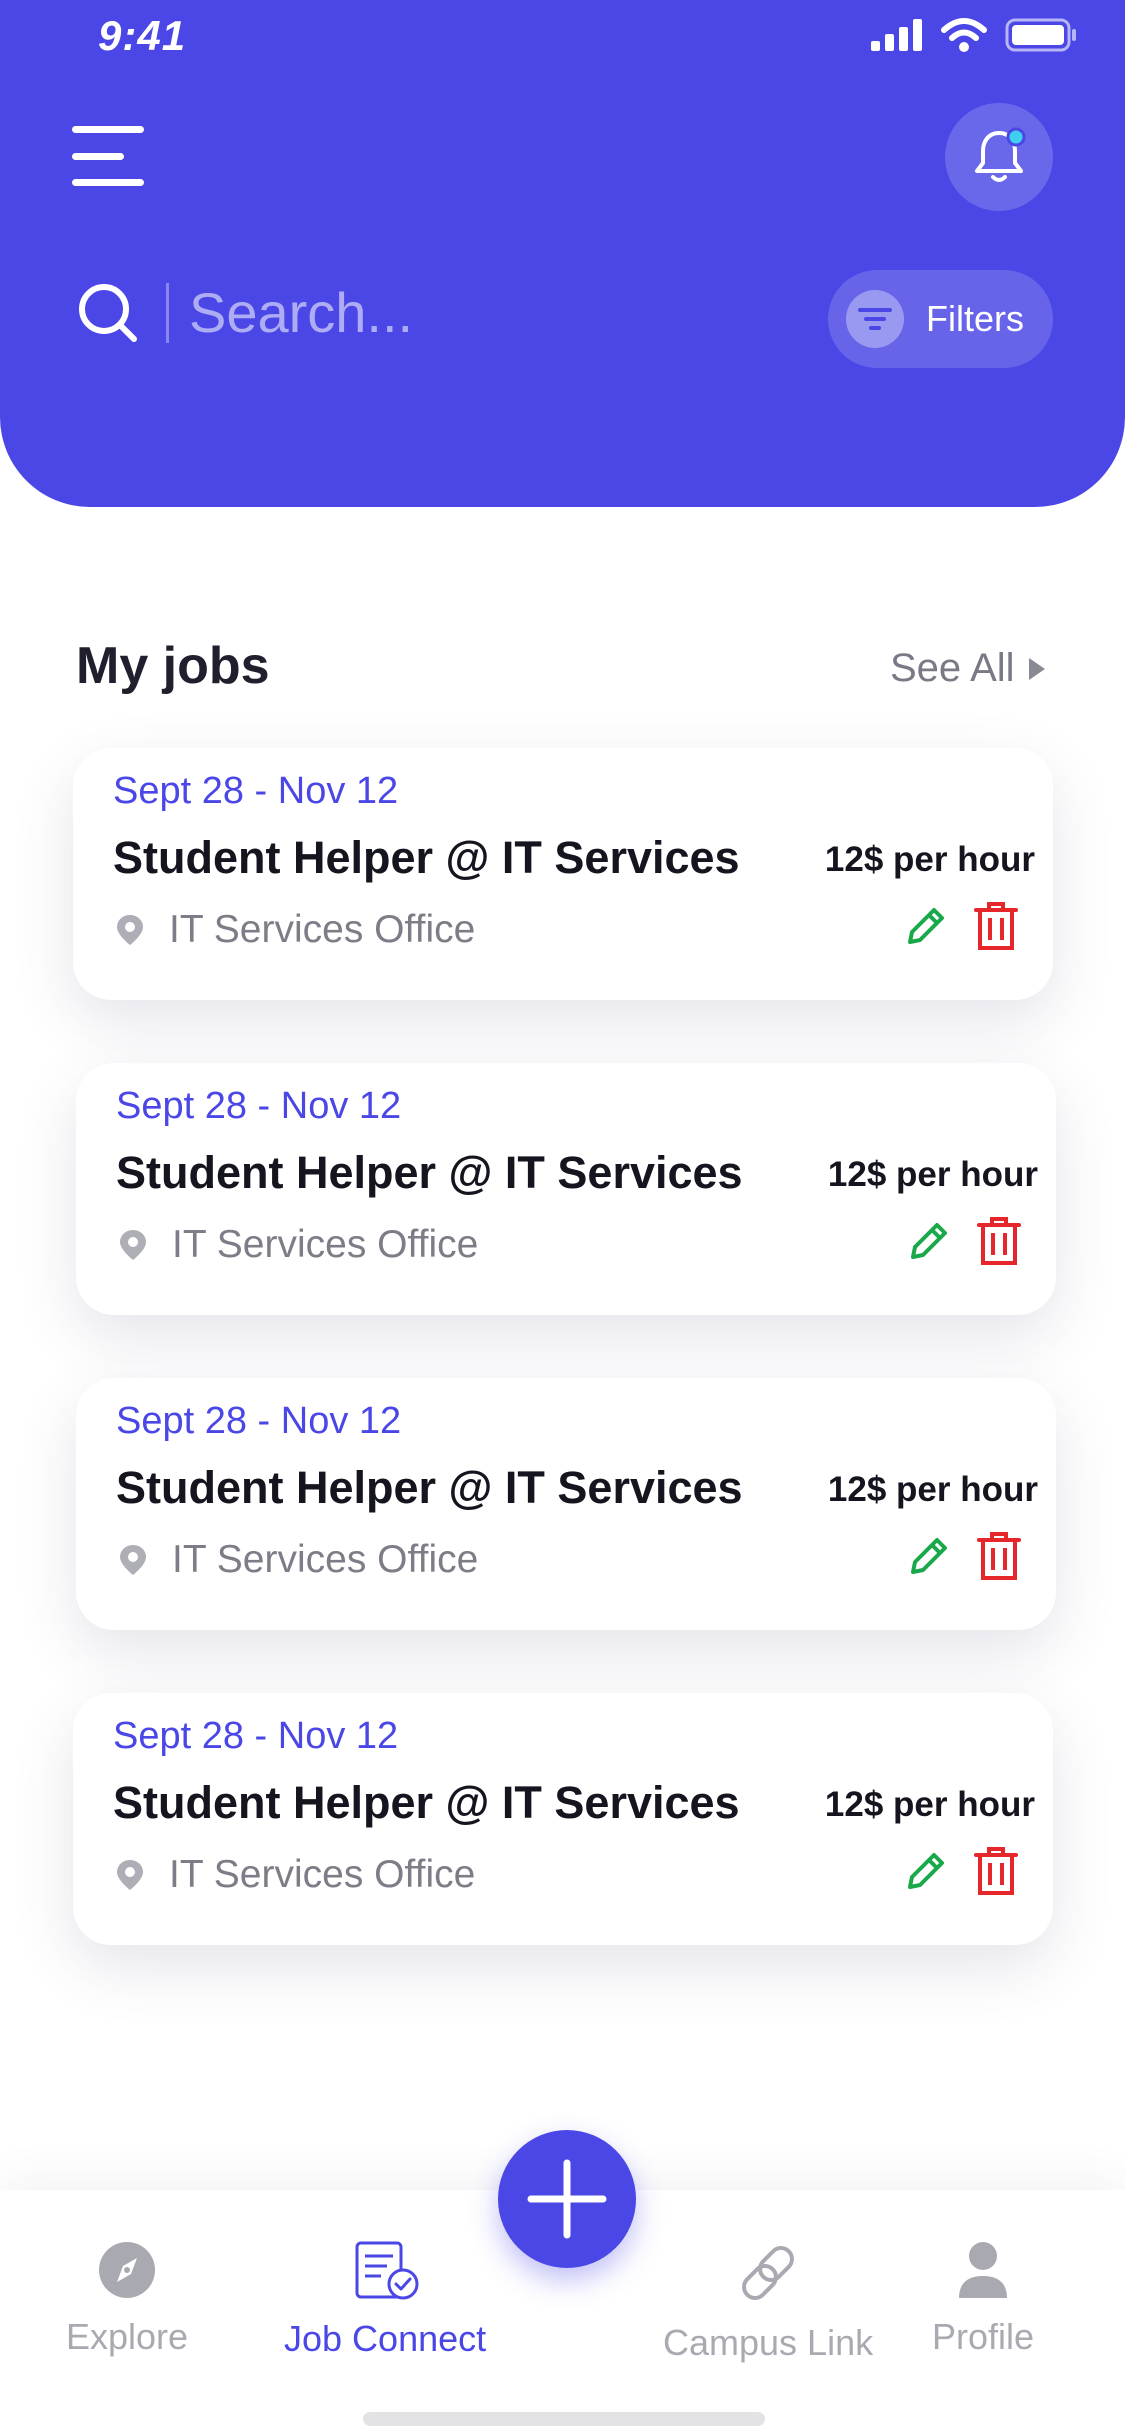 This screenshot has width=1125, height=2436. Describe the element at coordinates (768, 2273) in the screenshot. I see `link-icon` at that location.